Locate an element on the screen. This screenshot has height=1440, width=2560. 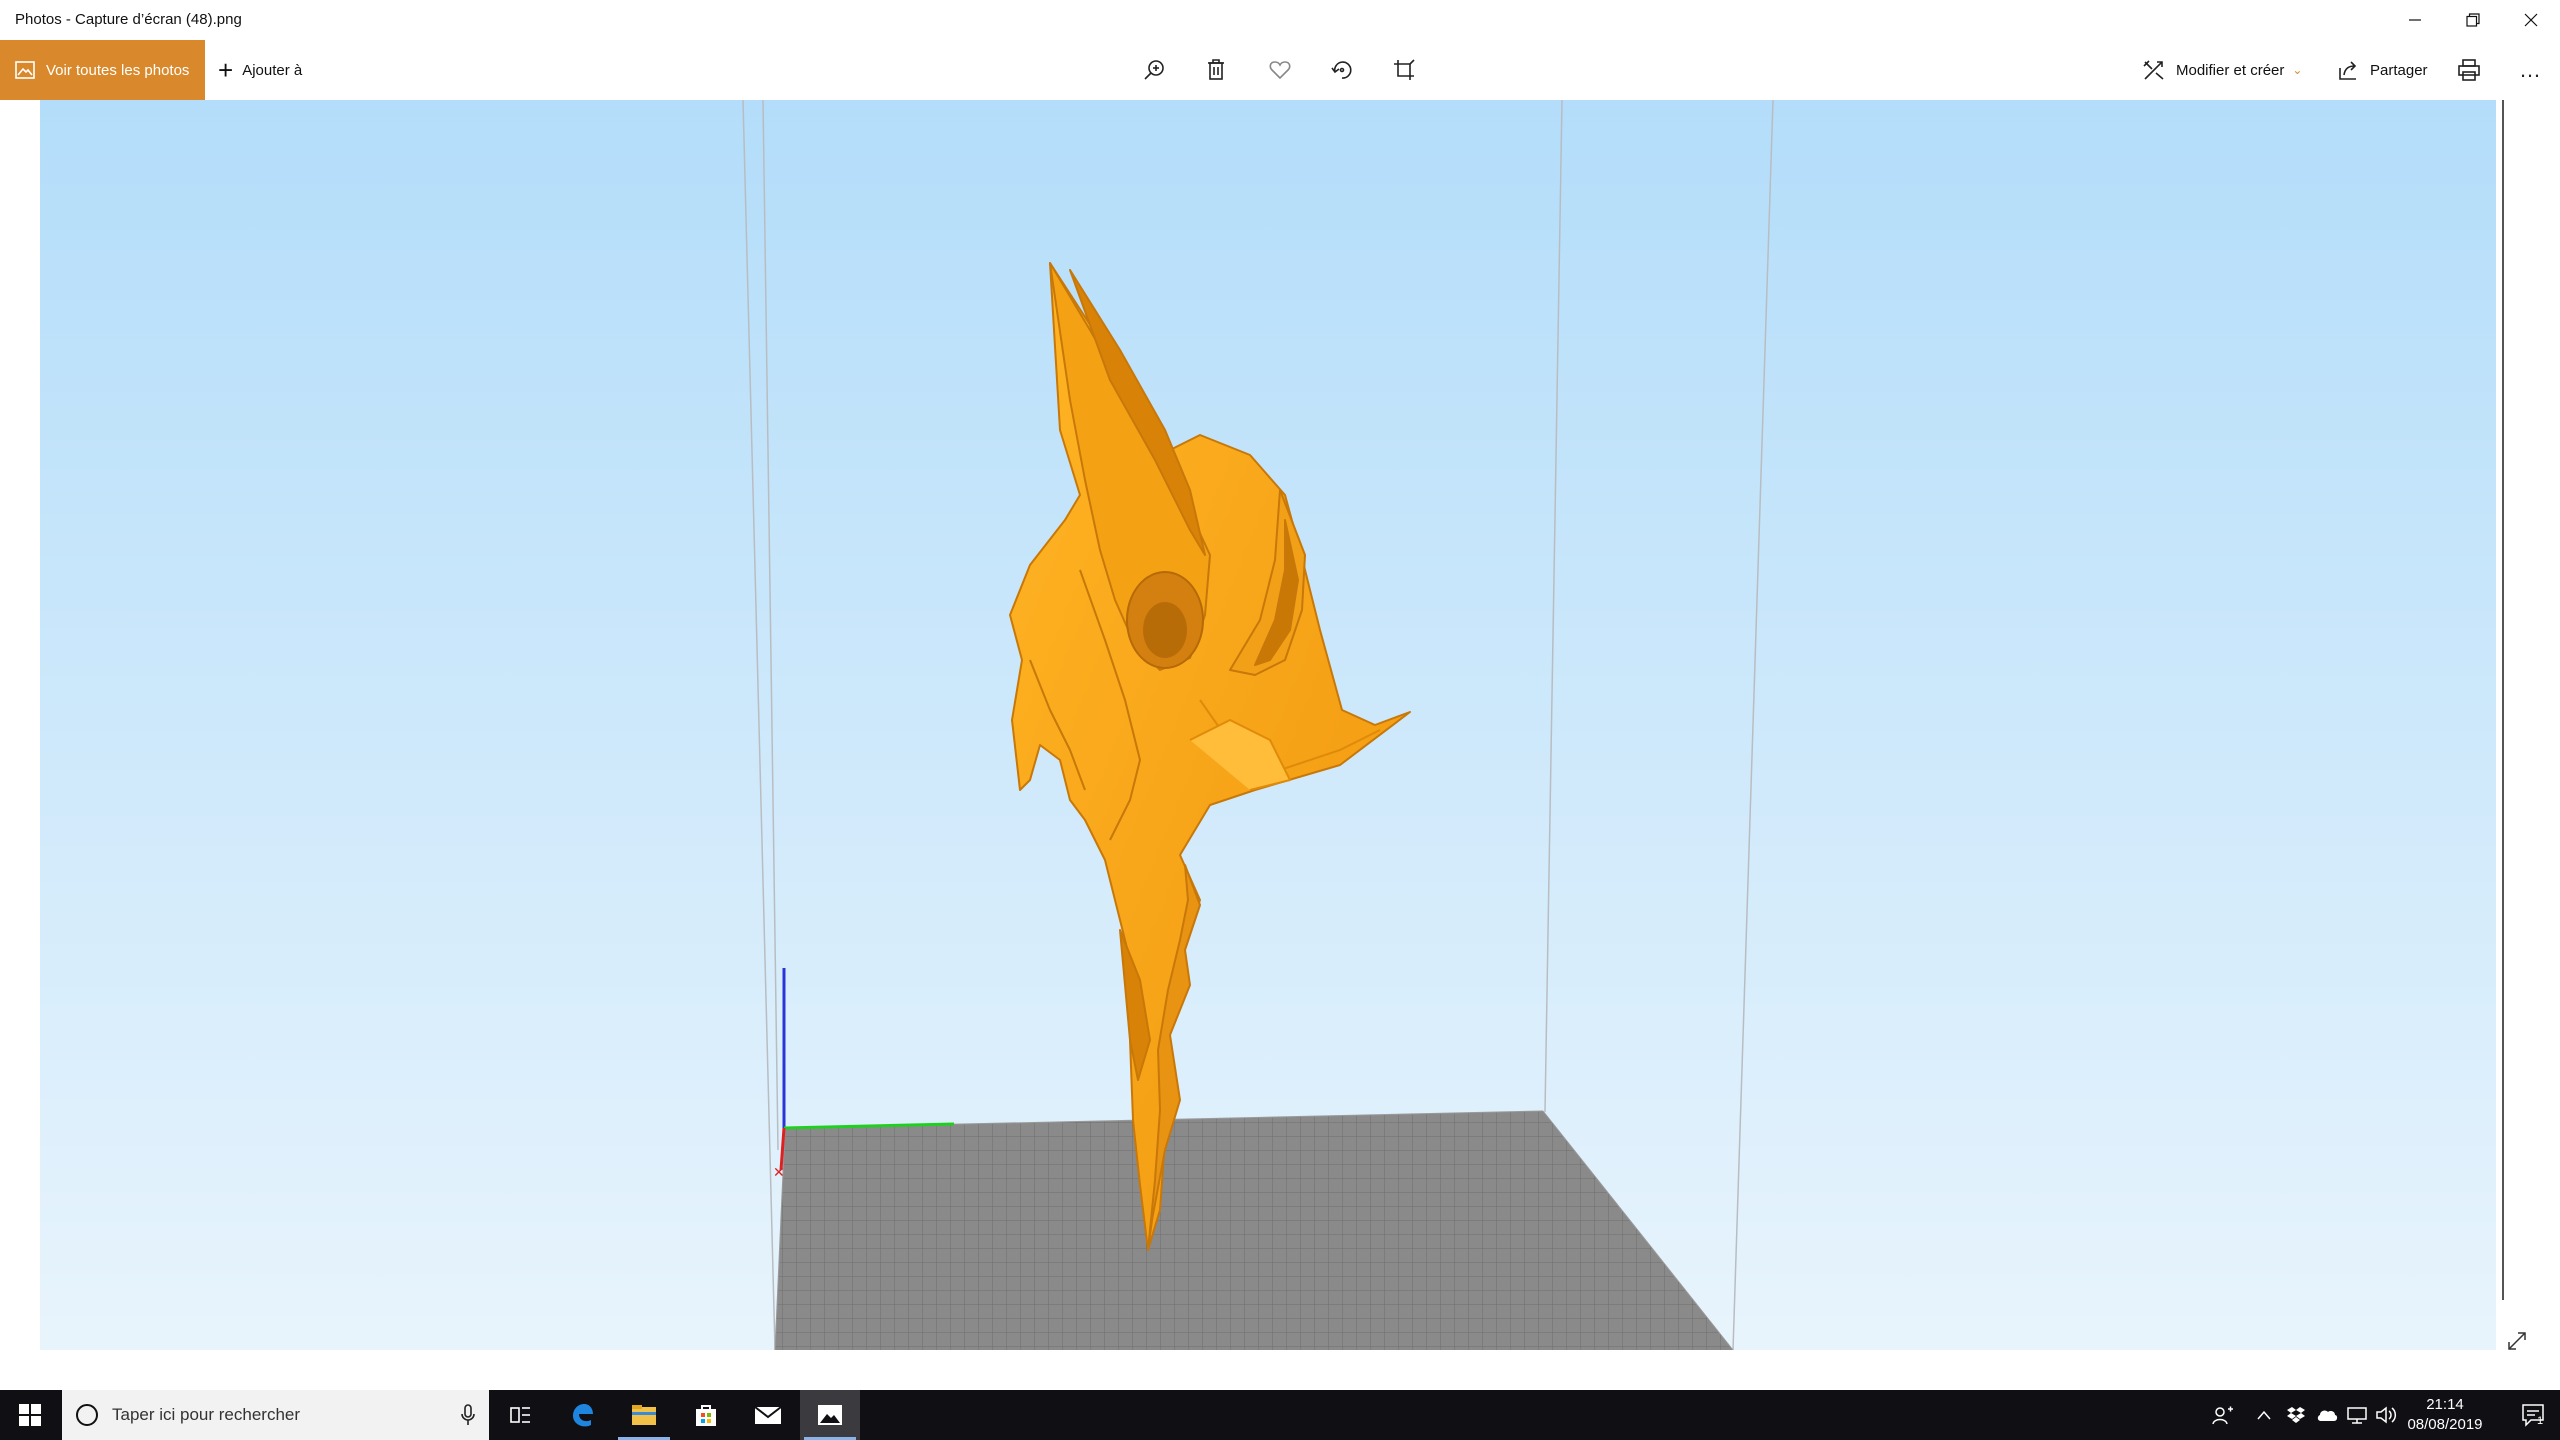
start-button is located at coordinates (30, 1415).